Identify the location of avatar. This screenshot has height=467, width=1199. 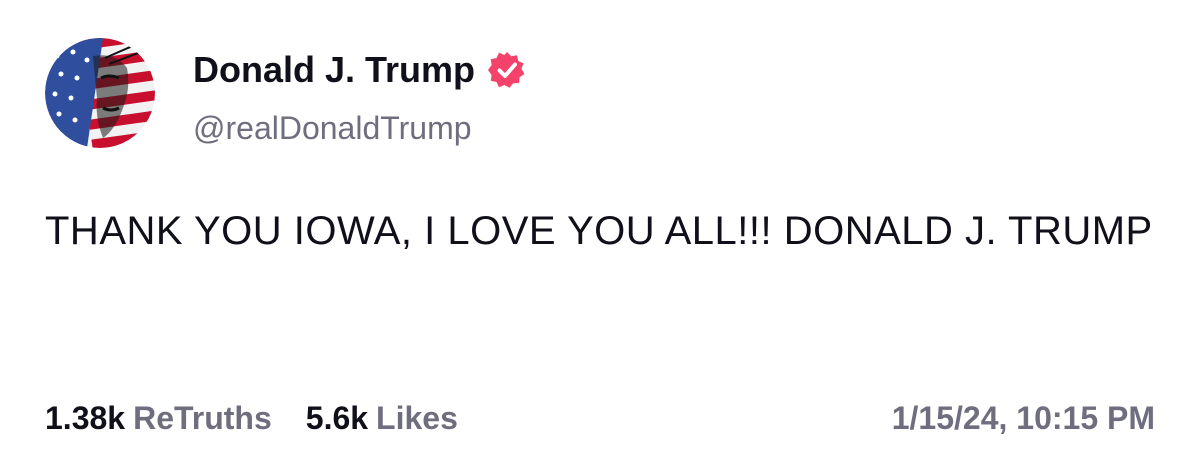
(100, 93).